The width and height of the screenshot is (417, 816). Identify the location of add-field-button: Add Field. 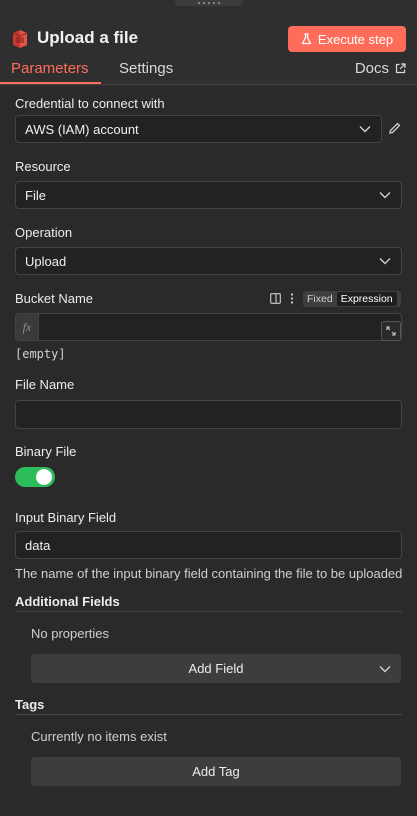
(216, 668).